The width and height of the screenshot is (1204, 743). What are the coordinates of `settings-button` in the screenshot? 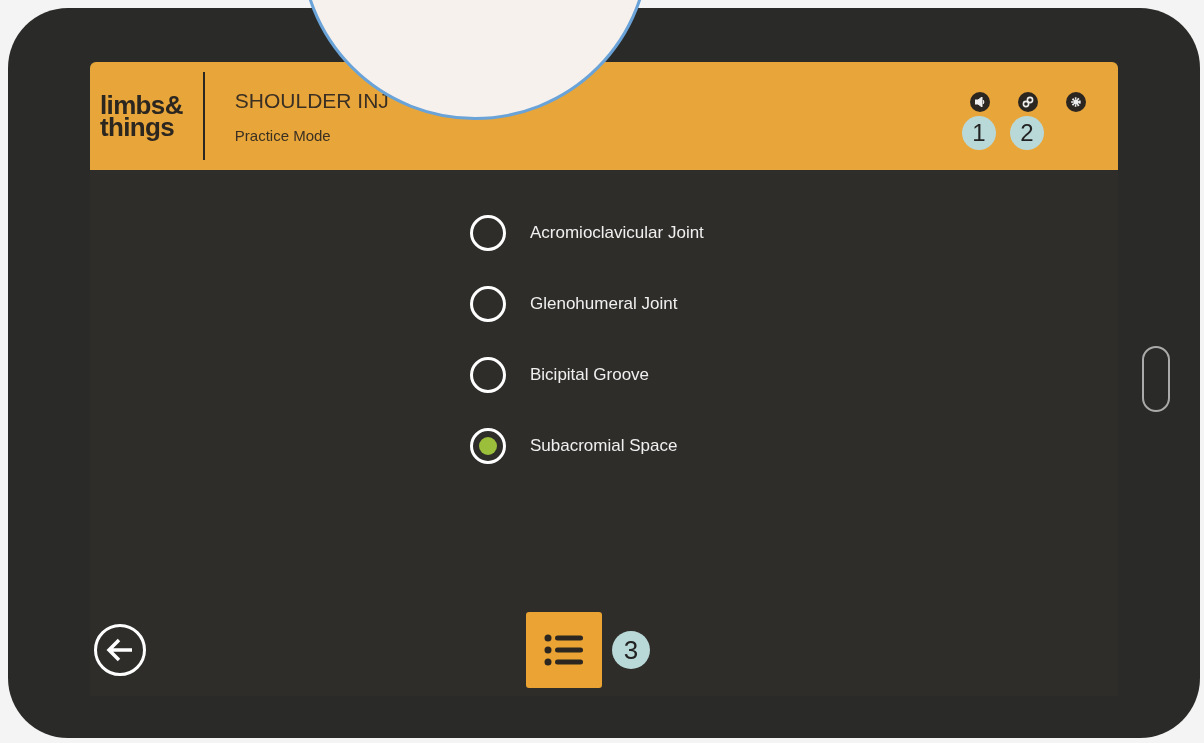 It's located at (1076, 102).